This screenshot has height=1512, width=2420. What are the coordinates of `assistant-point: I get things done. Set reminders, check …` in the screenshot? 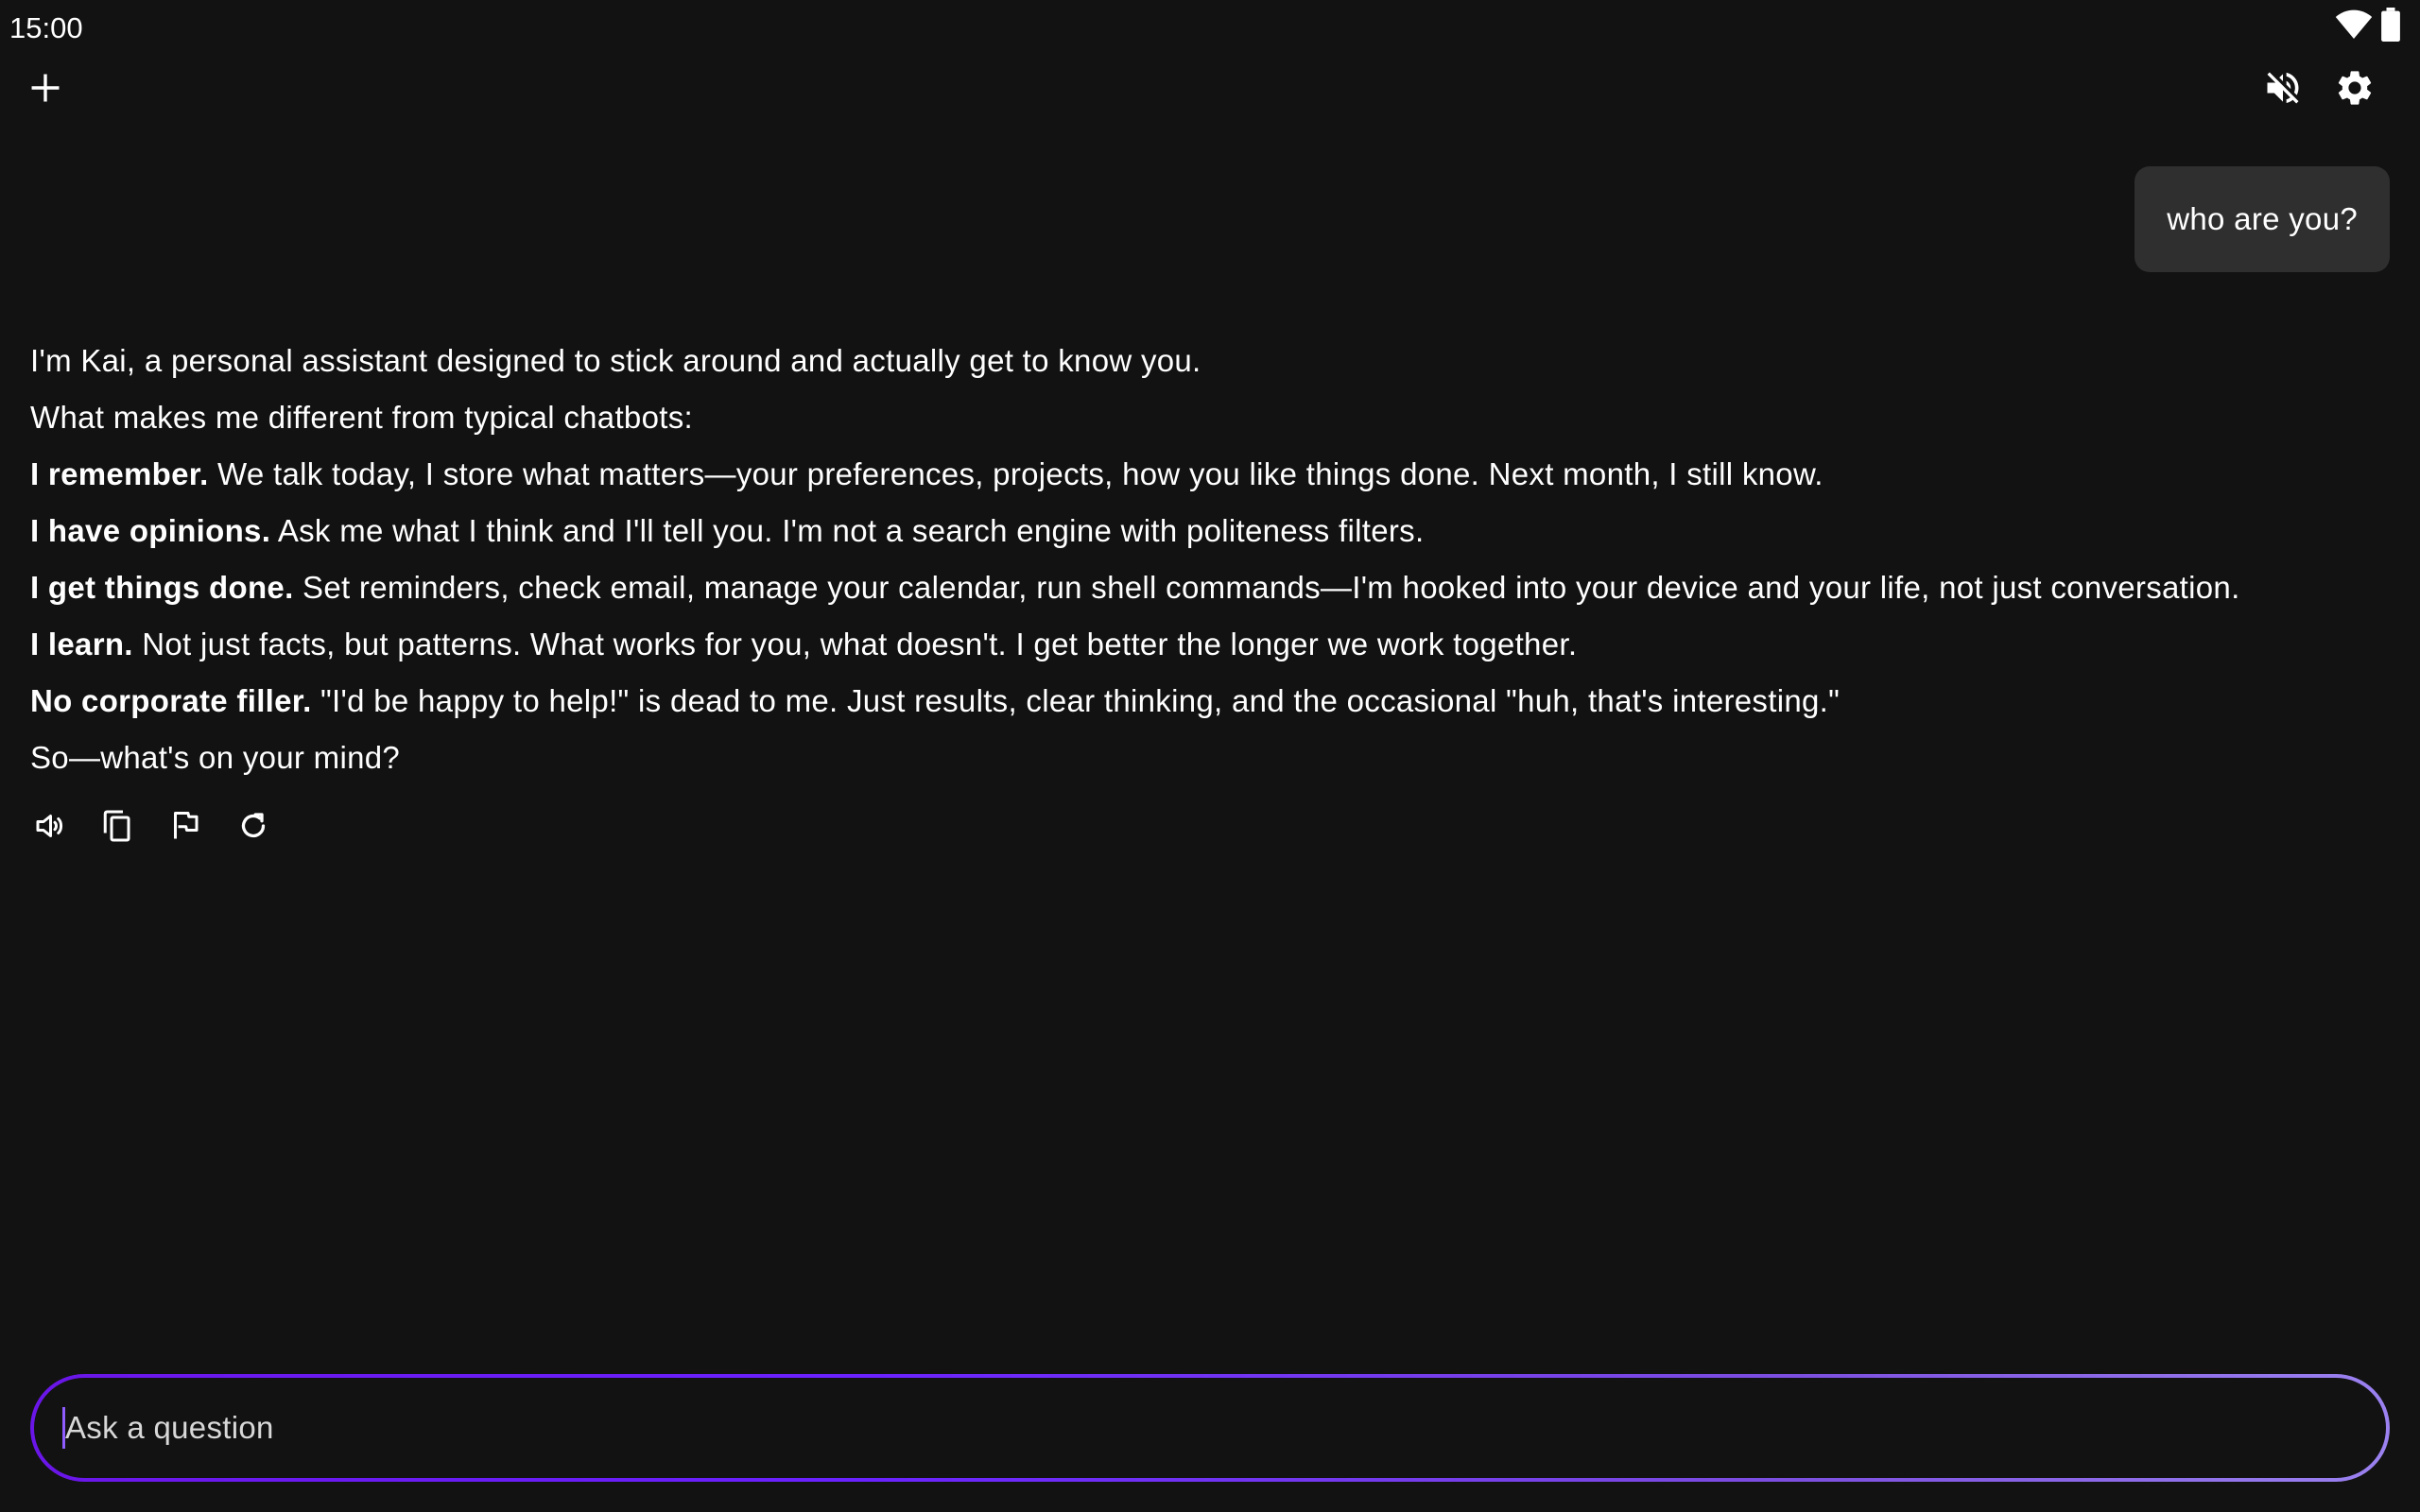 It's located at (1193, 587).